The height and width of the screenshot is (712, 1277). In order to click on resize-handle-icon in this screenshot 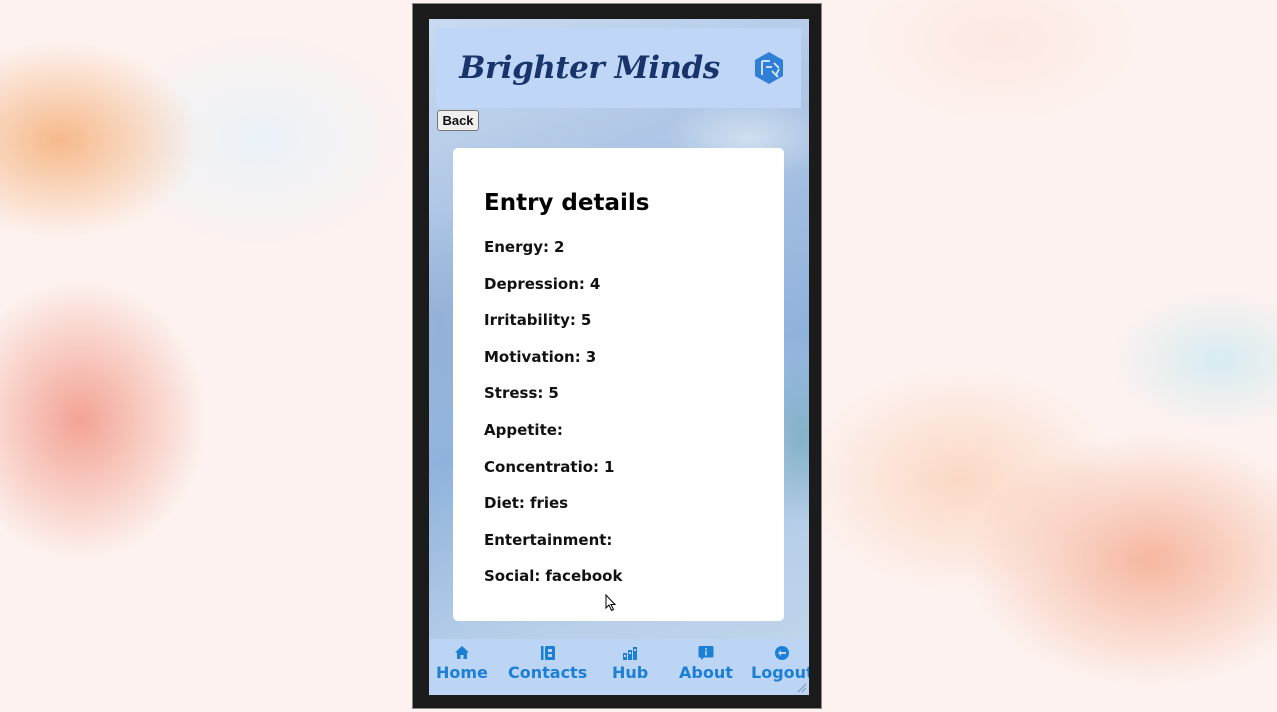, I will do `click(802, 688)`.